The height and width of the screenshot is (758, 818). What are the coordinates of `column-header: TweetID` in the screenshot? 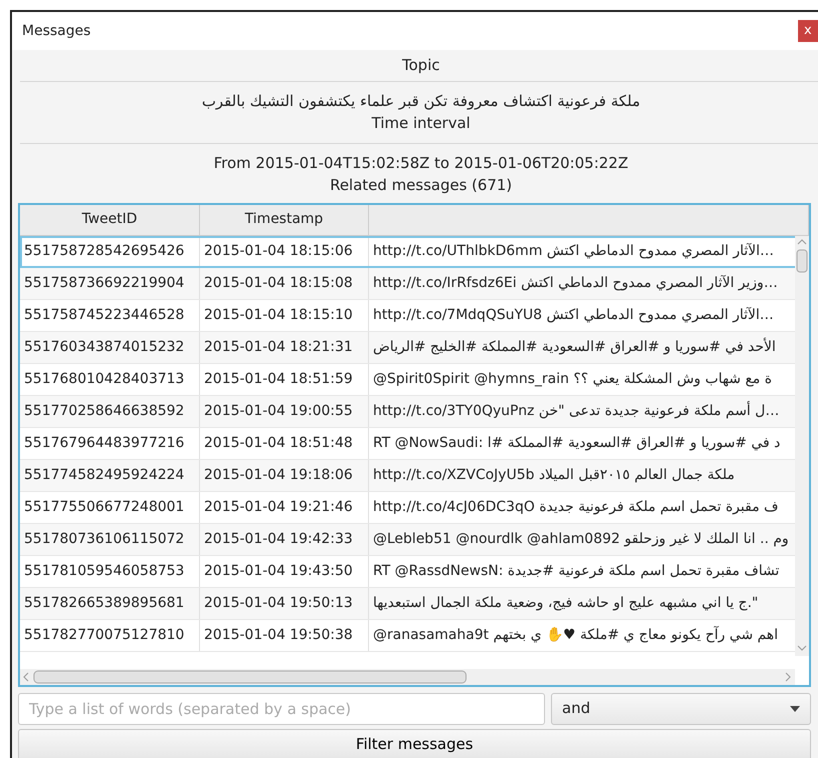 It's located at (110, 219).